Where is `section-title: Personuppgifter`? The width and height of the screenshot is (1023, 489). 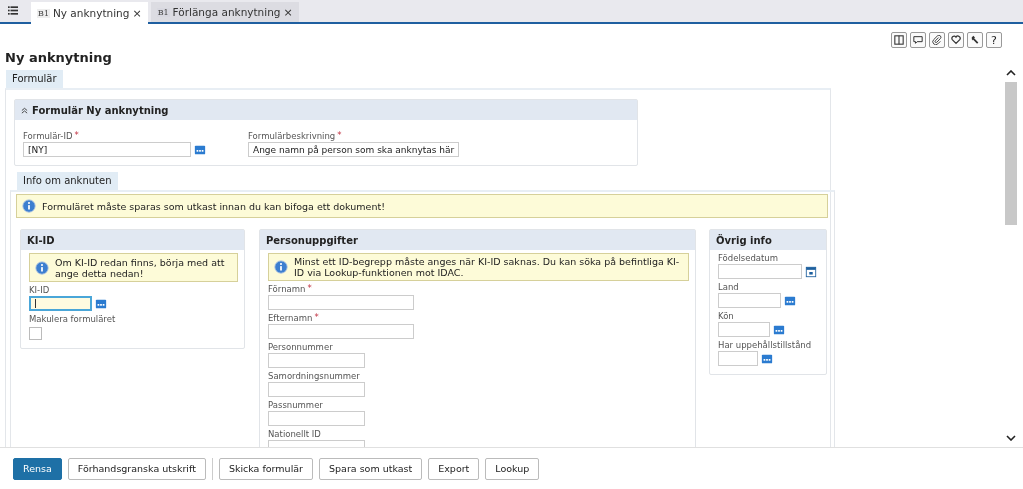 section-title: Personuppgifter is located at coordinates (312, 240).